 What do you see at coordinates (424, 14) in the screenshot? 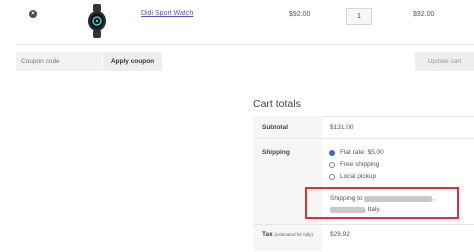
I see `line-subtotal: $92.00` at bounding box center [424, 14].